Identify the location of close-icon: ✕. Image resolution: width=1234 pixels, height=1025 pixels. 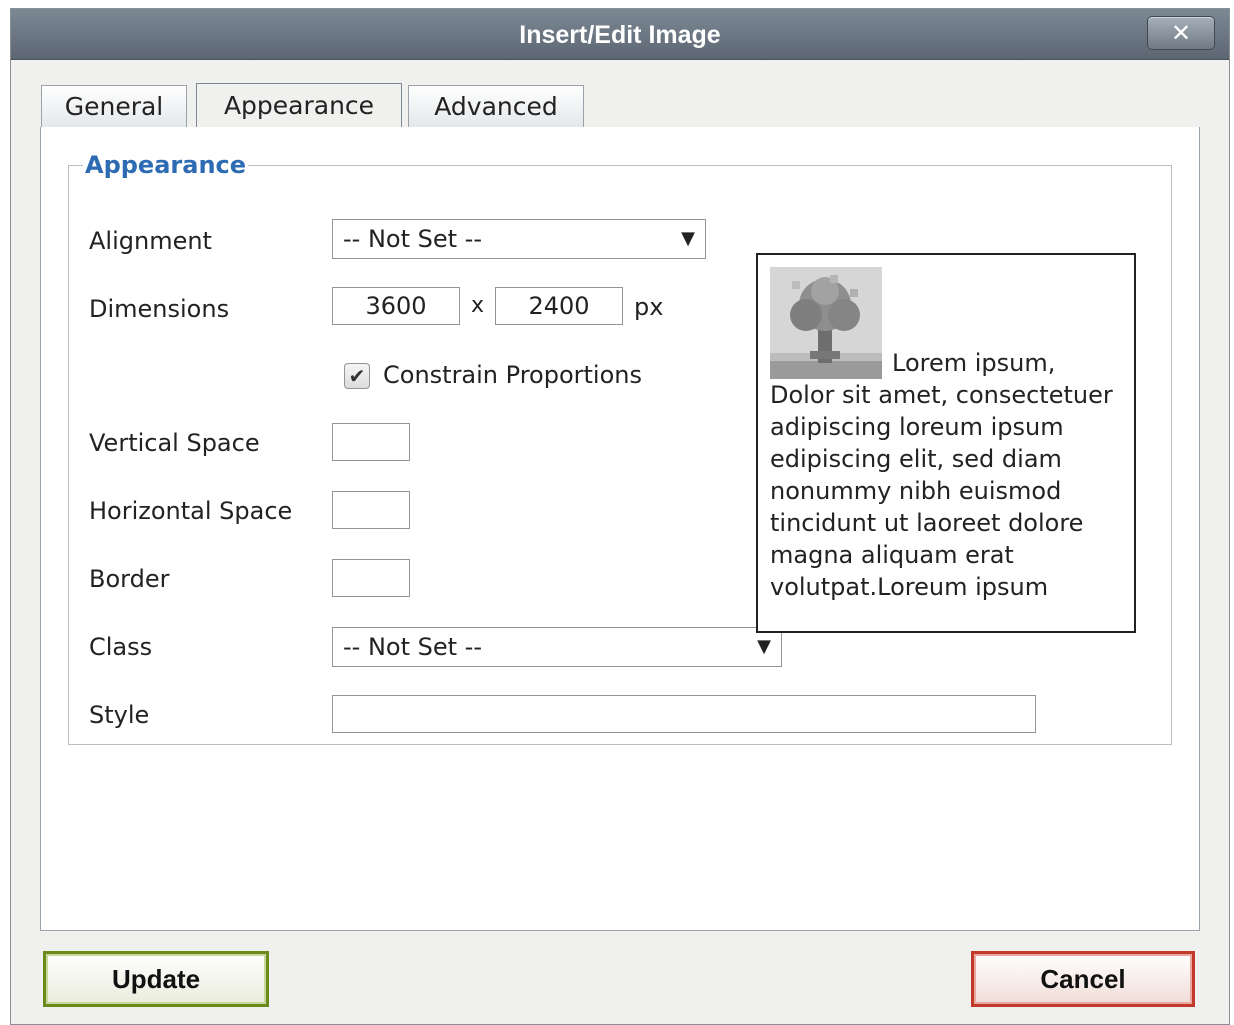
(1181, 33).